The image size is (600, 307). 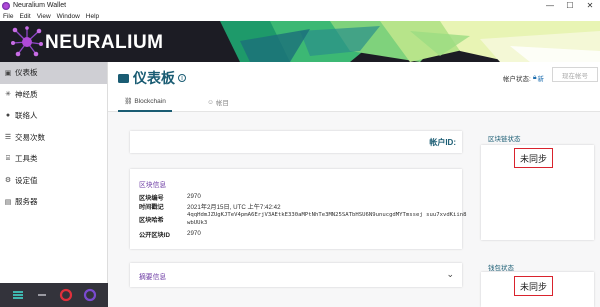 I want to click on sidebar-item-neuralium: ✳ 神经质, so click(x=53, y=95).